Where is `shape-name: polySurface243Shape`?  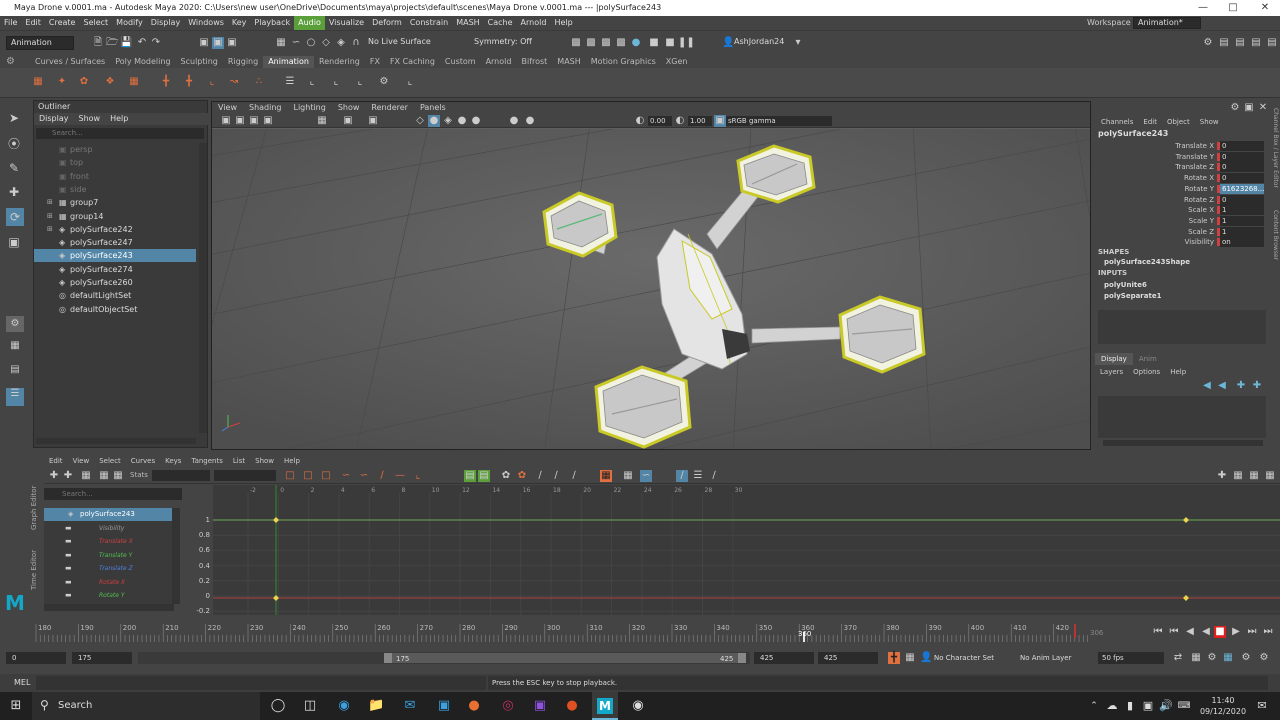
shape-name: polySurface243Shape is located at coordinates (1147, 262).